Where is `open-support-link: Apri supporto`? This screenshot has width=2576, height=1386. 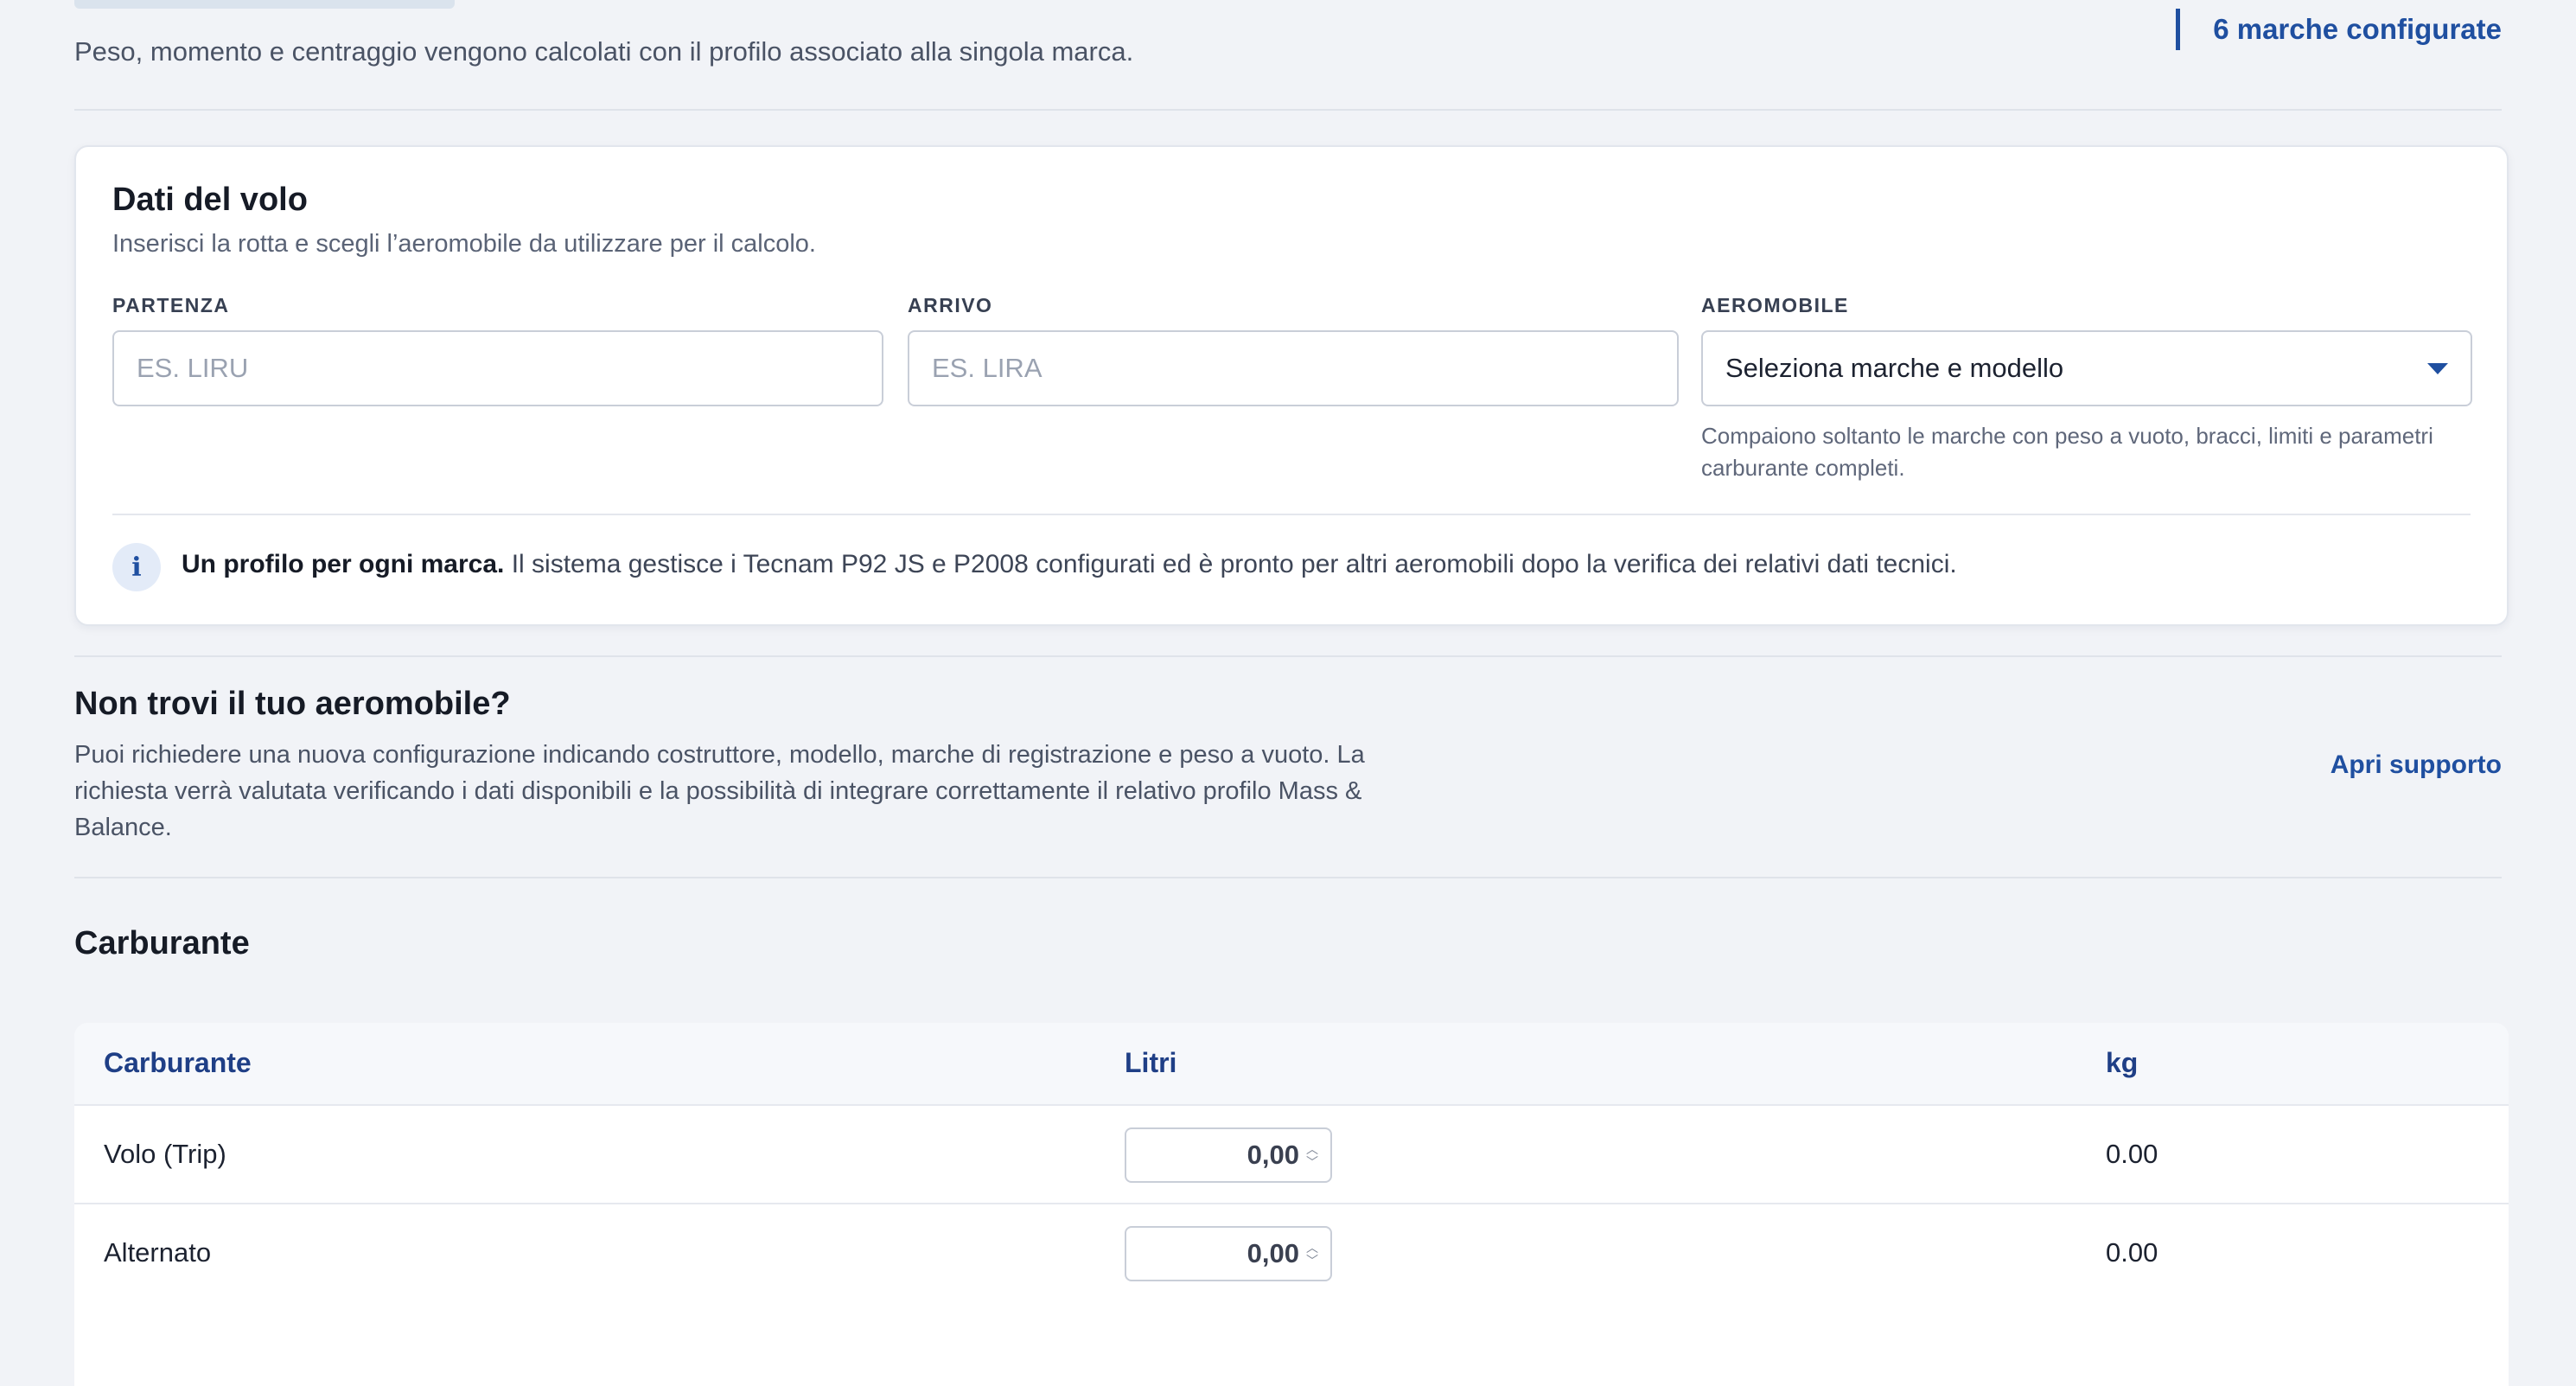 open-support-link: Apri supporto is located at coordinates (2416, 765).